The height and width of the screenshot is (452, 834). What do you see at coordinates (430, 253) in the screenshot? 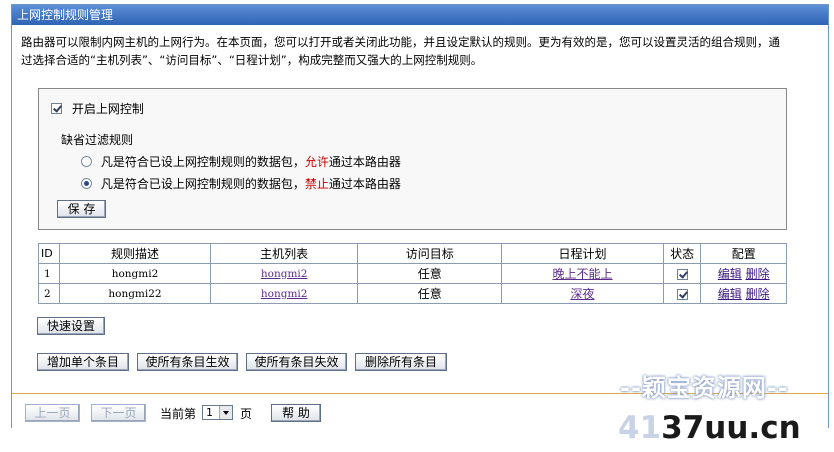
I see `col-header-target: 访问目标` at bounding box center [430, 253].